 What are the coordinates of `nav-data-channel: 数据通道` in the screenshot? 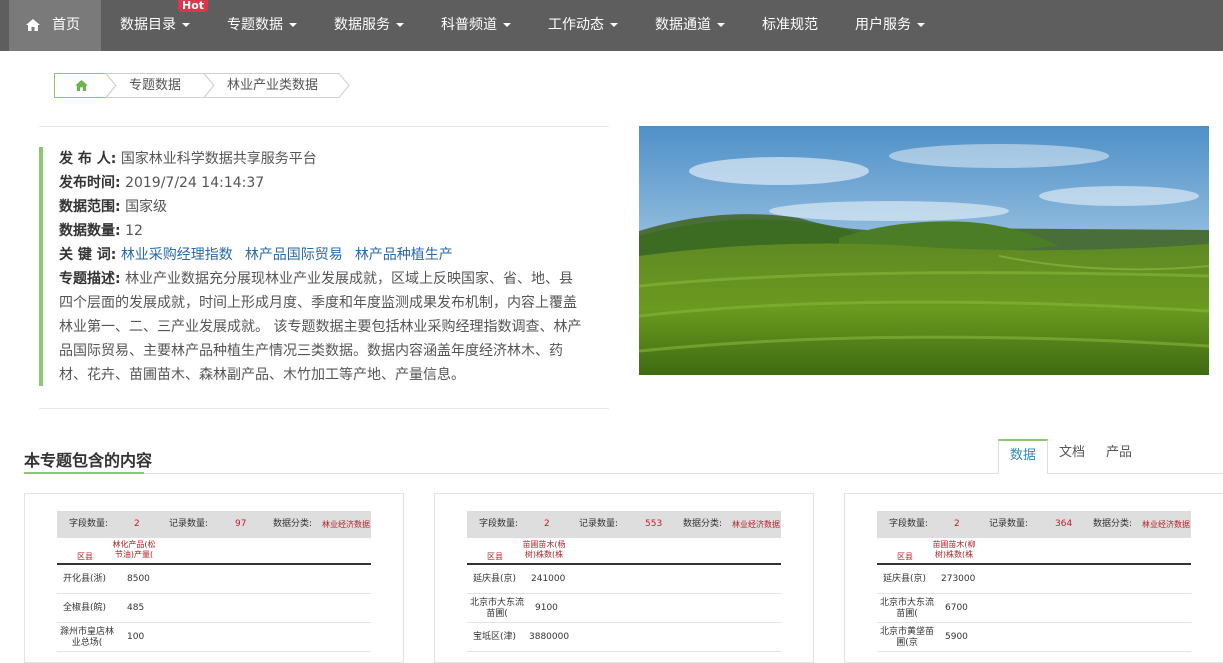 It's located at (690, 25).